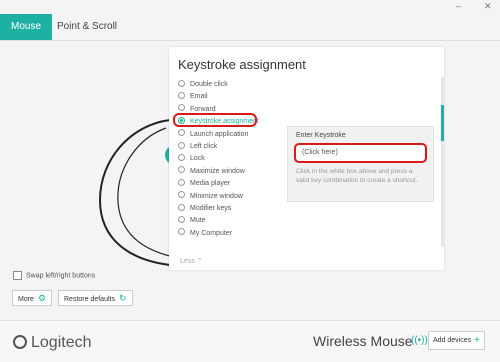 The height and width of the screenshot is (362, 500). What do you see at coordinates (198, 221) in the screenshot?
I see `option-label: Mute` at bounding box center [198, 221].